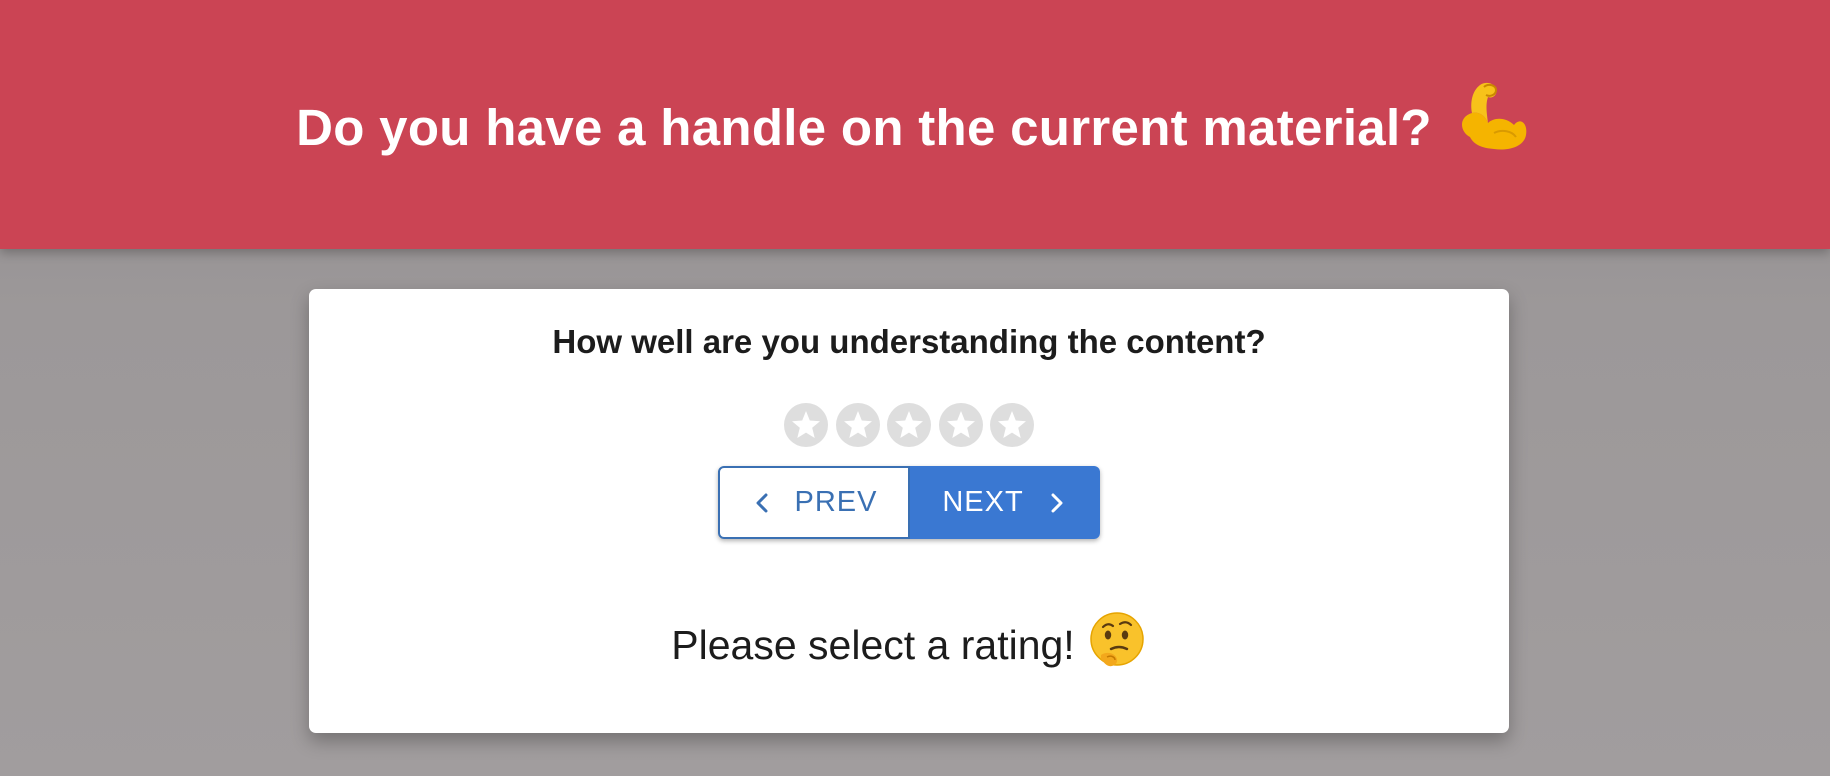  I want to click on star-rating, so click(913, 425).